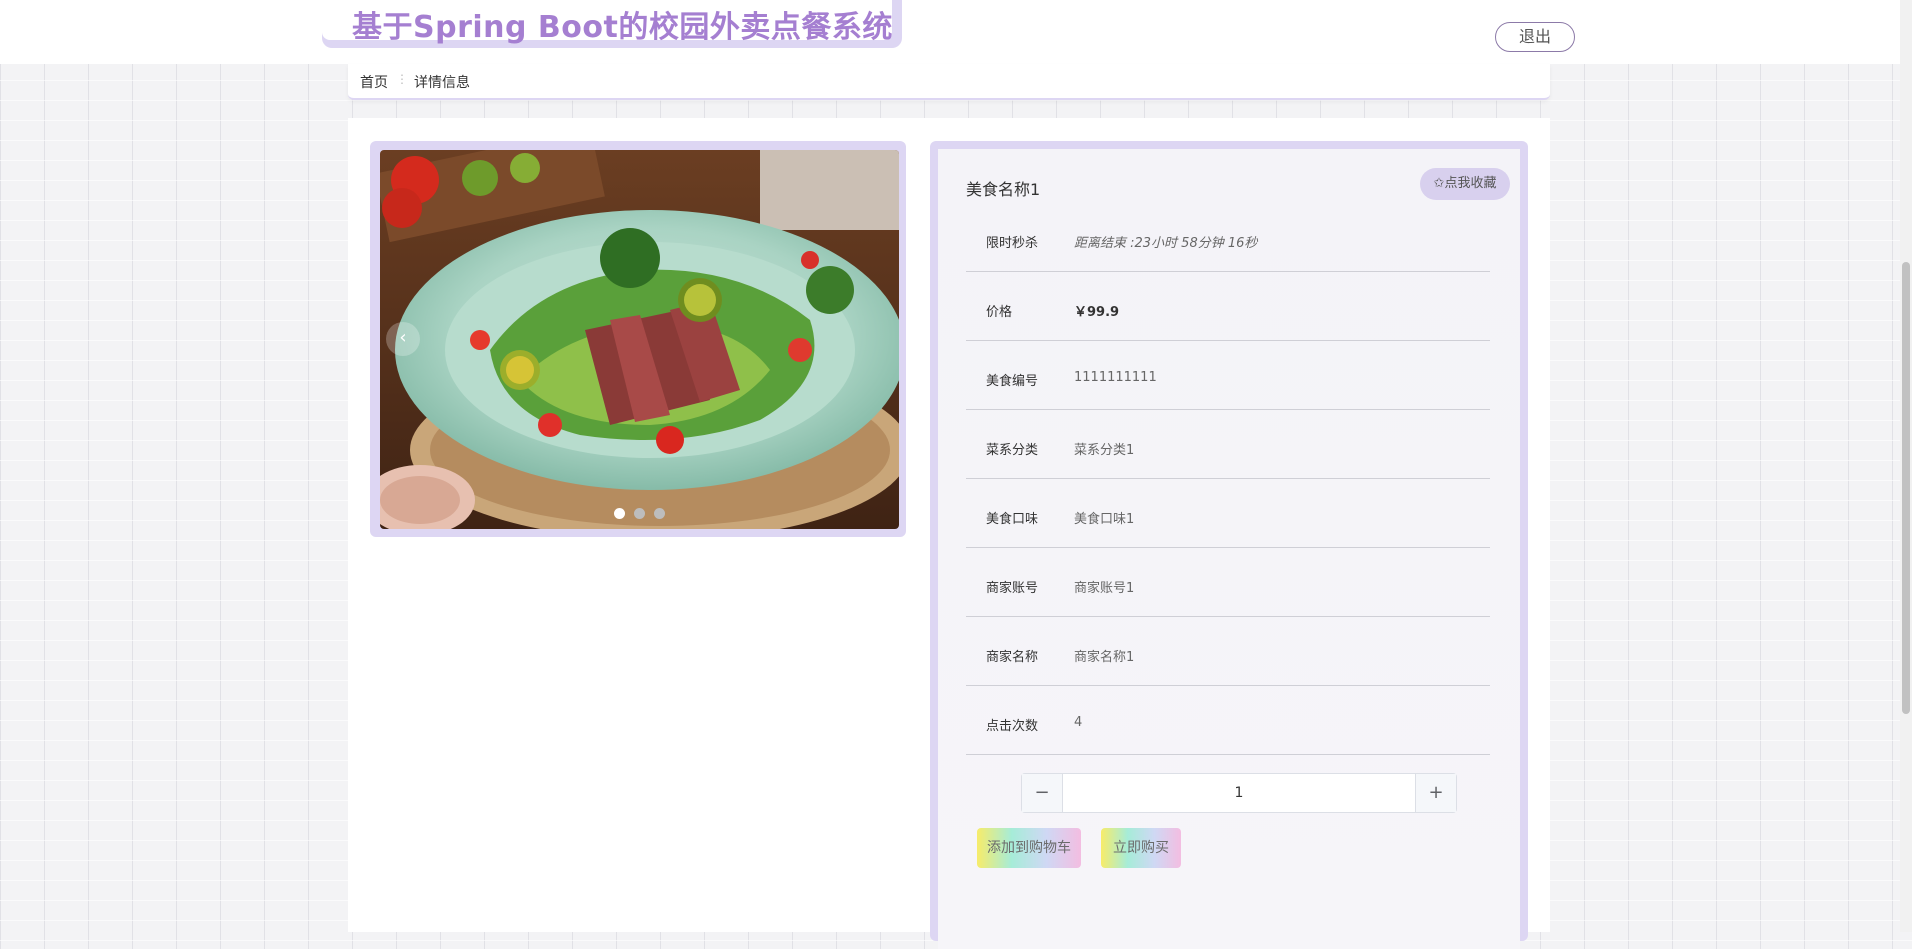 This screenshot has width=1912, height=949. What do you see at coordinates (1104, 588) in the screenshot?
I see `row-value-merchant-account: 商家账号1` at bounding box center [1104, 588].